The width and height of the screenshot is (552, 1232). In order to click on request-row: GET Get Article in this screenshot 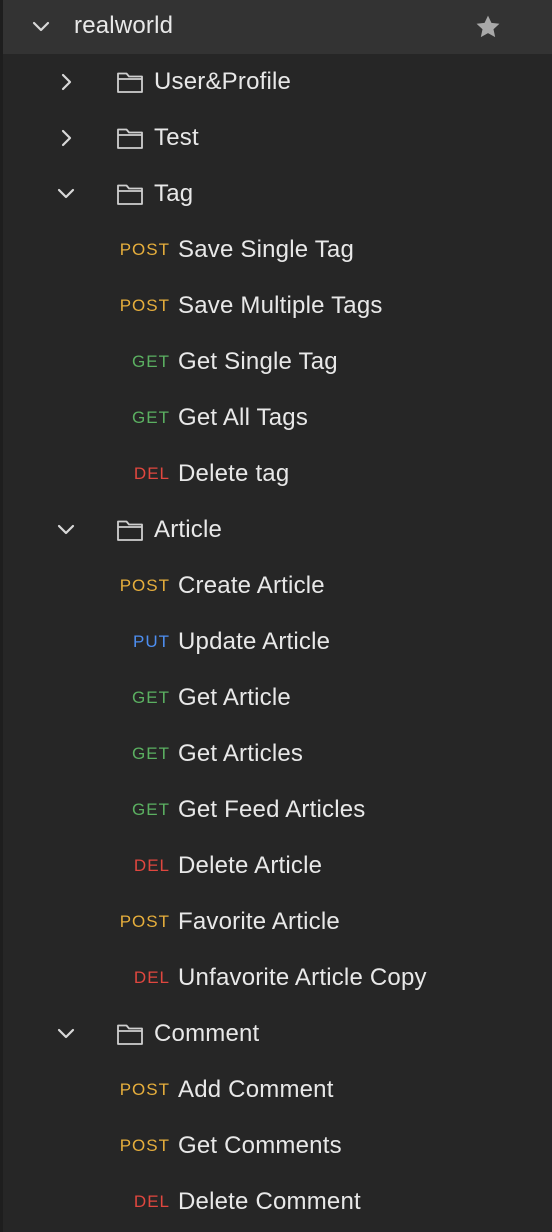, I will do `click(277, 698)`.